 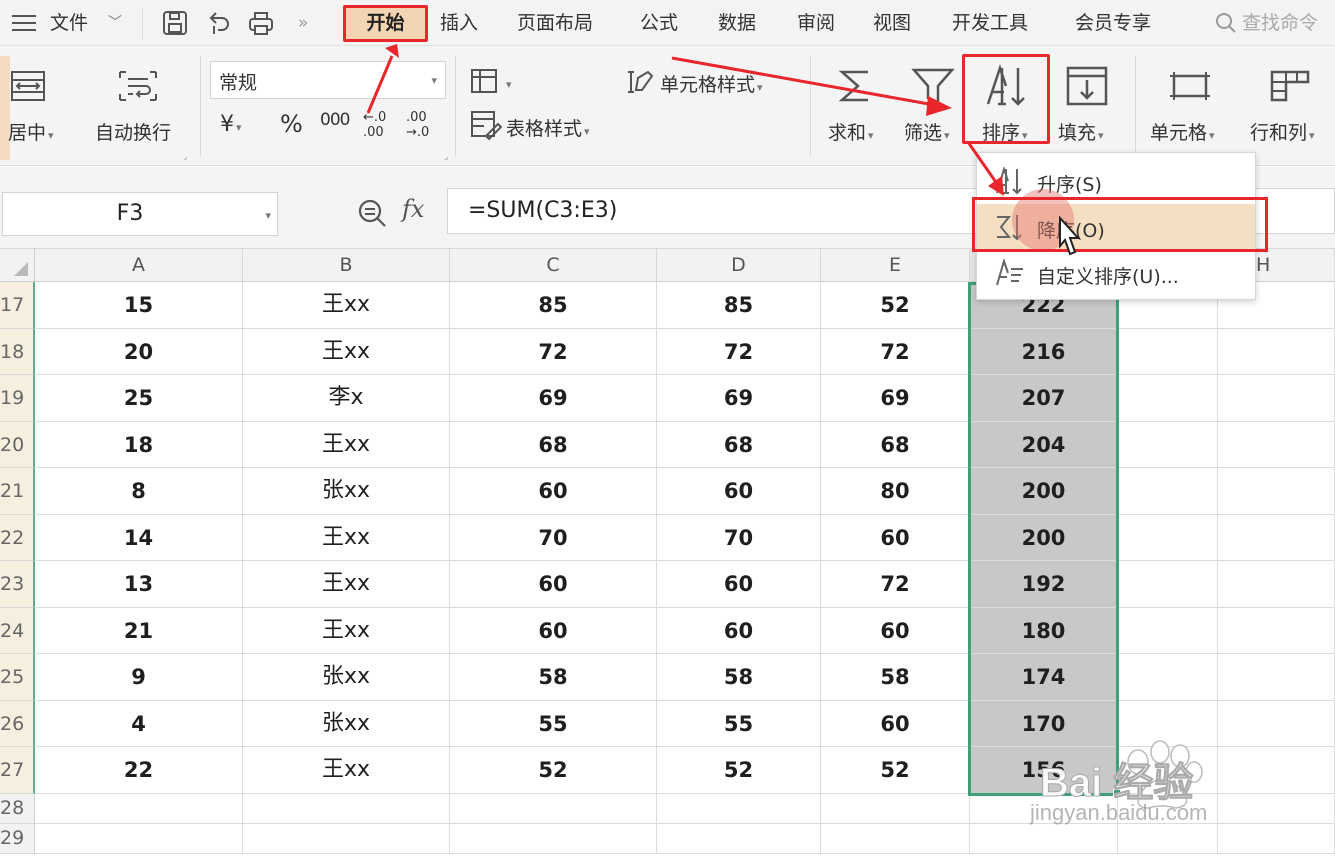 What do you see at coordinates (640, 82) in the screenshot?
I see `cell-style-icon` at bounding box center [640, 82].